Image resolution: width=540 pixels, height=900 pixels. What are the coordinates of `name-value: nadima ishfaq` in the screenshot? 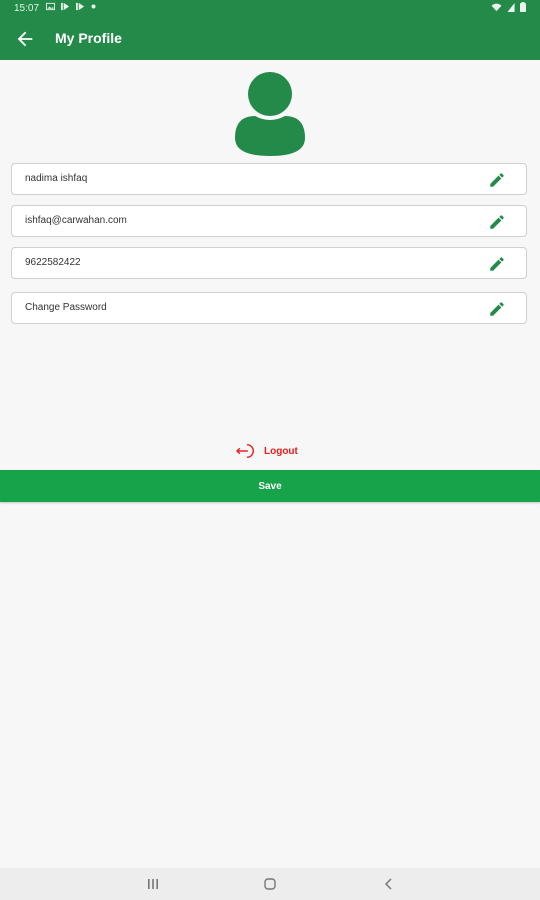 It's located at (56, 178).